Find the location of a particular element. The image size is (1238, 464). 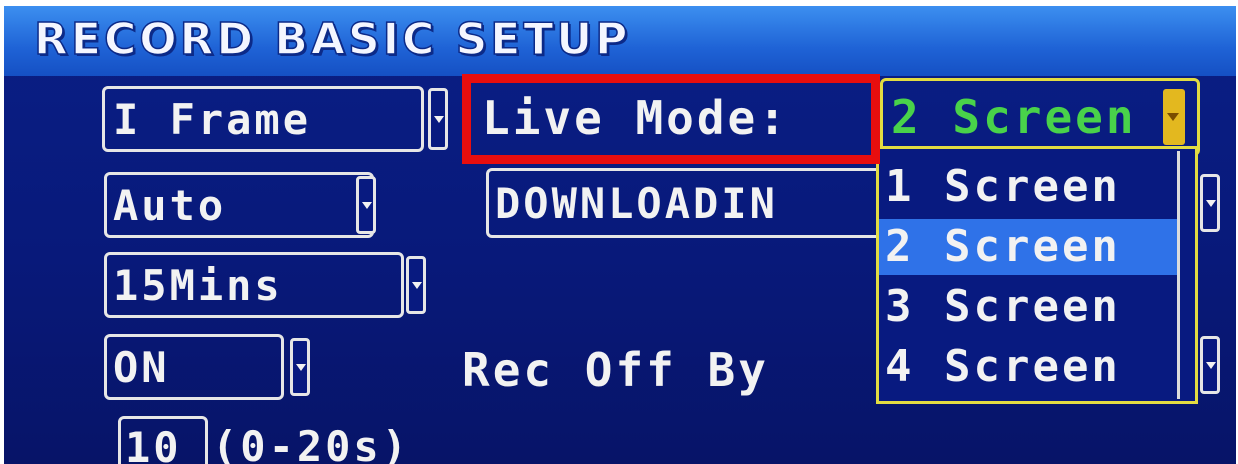

downloading-field: DOWNLOADIN is located at coordinates (696, 203).